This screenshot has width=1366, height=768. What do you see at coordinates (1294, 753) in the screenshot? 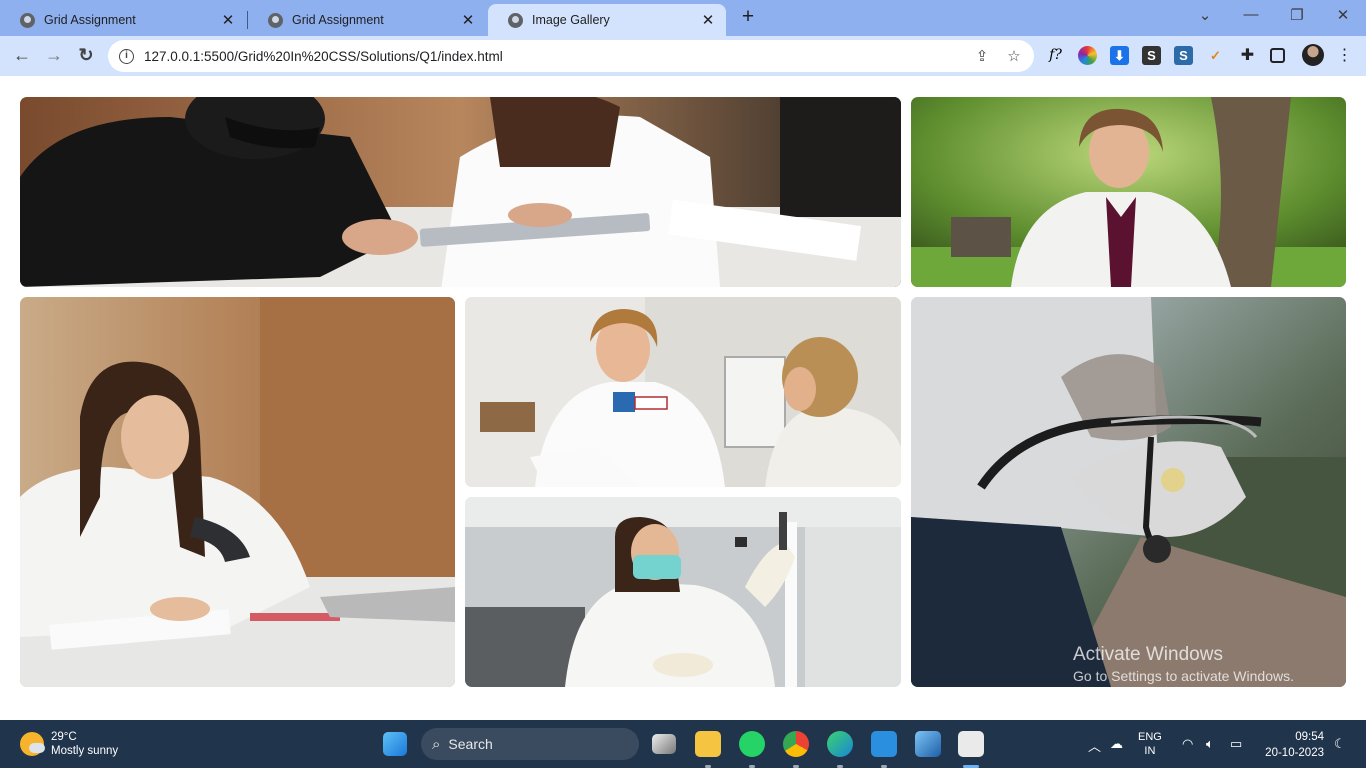
I see `clock-date: 20-10-2023` at bounding box center [1294, 753].